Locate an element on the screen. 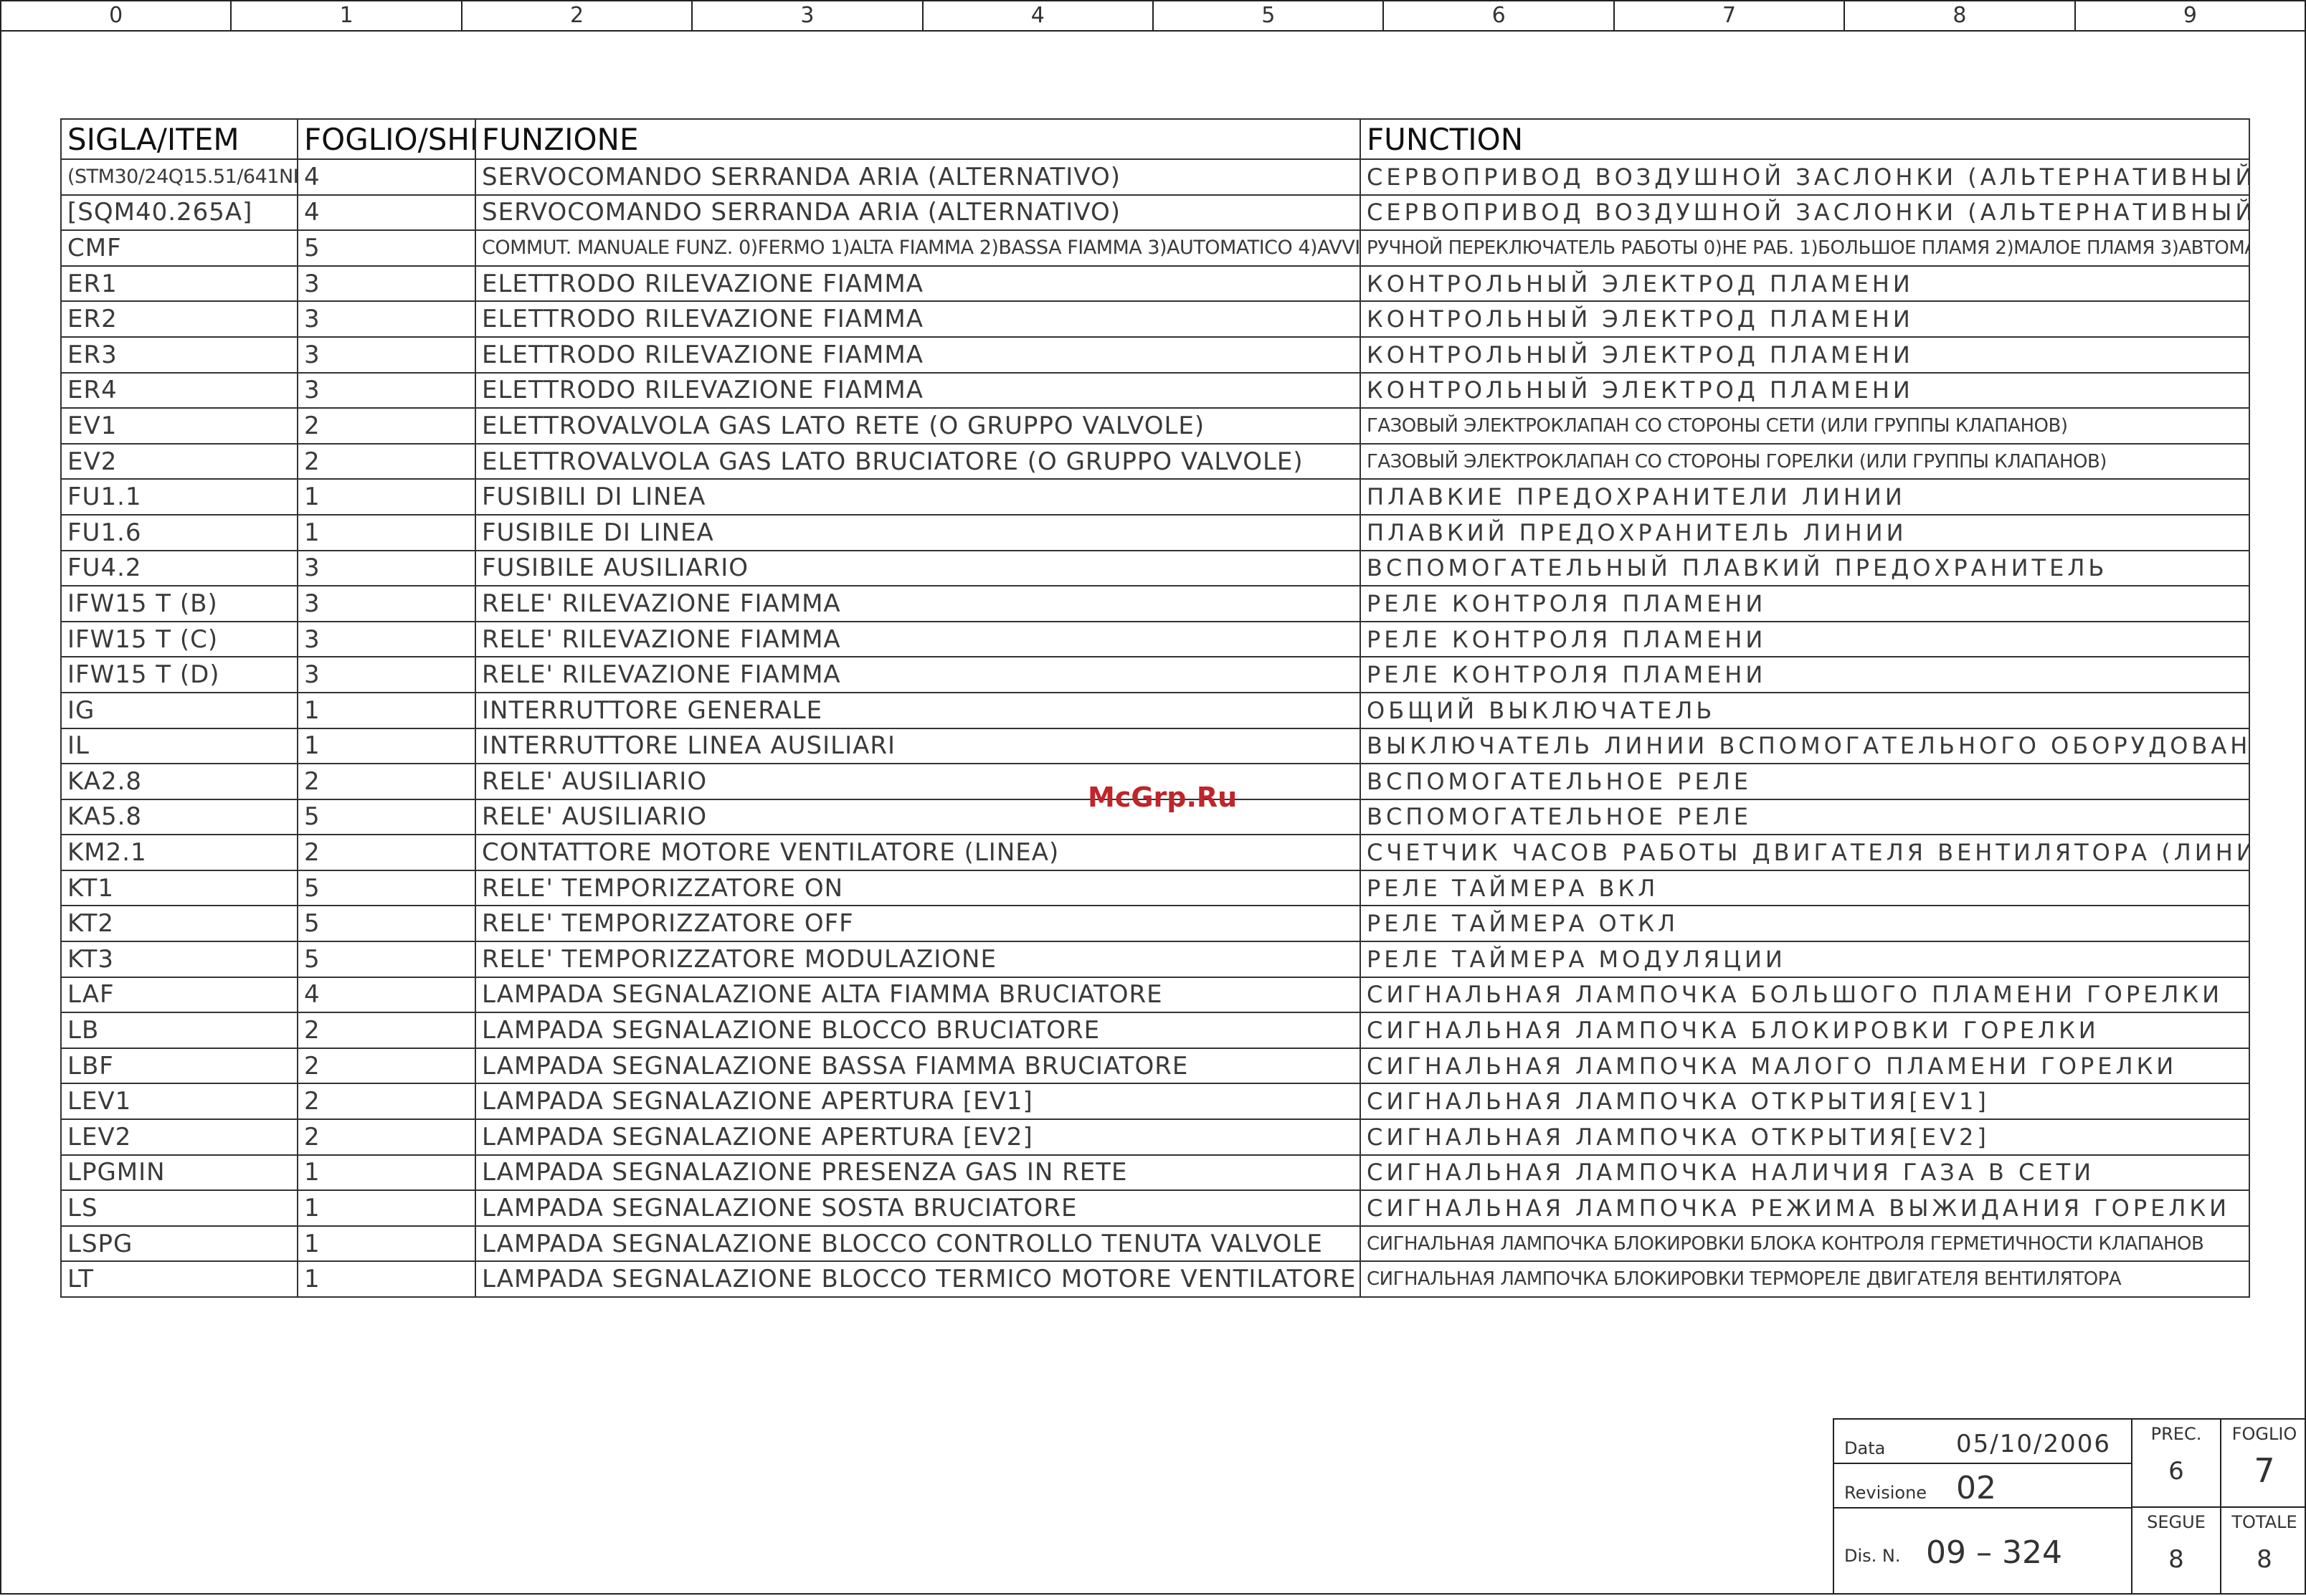  header-function: FUNCTION is located at coordinates (1805, 139).